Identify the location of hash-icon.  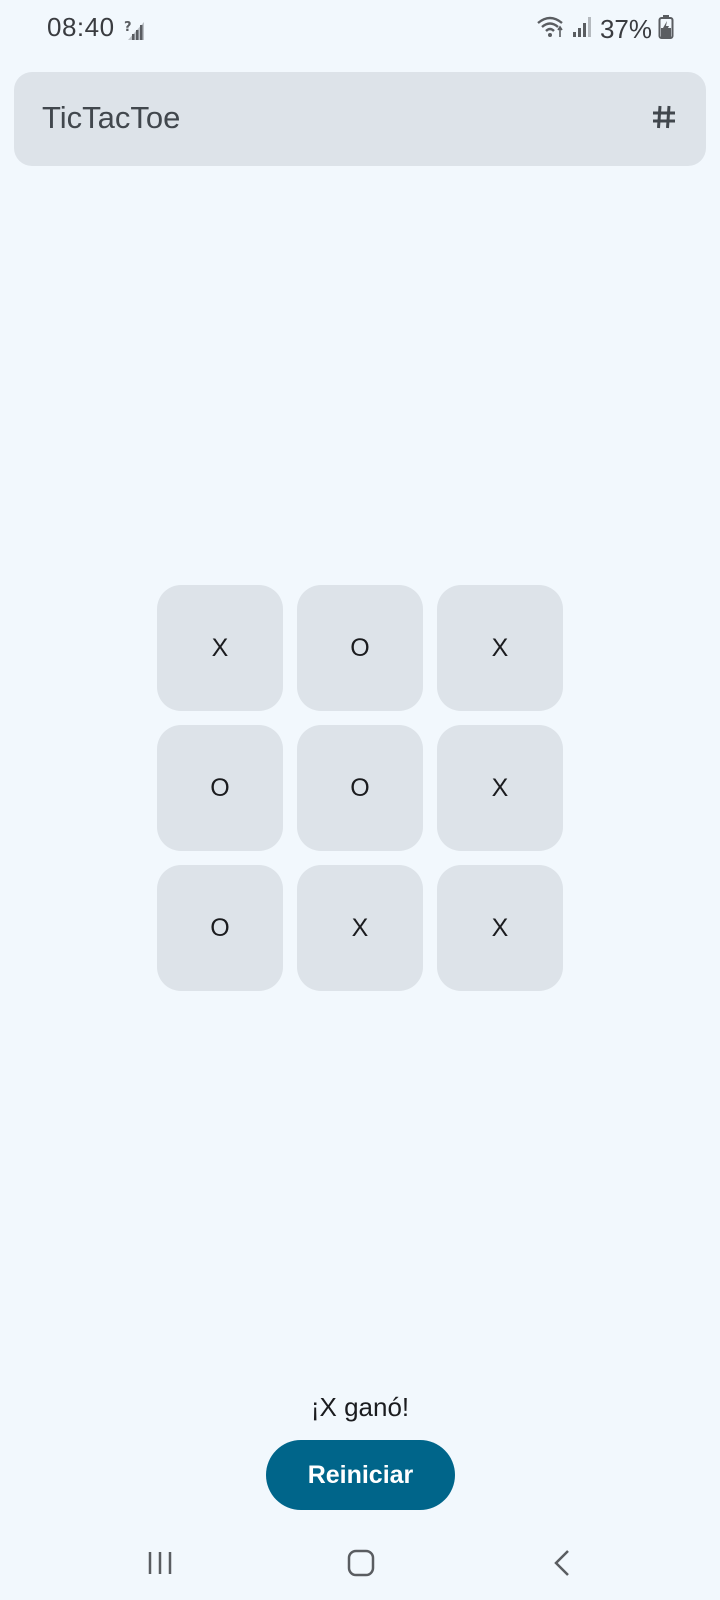
(664, 119).